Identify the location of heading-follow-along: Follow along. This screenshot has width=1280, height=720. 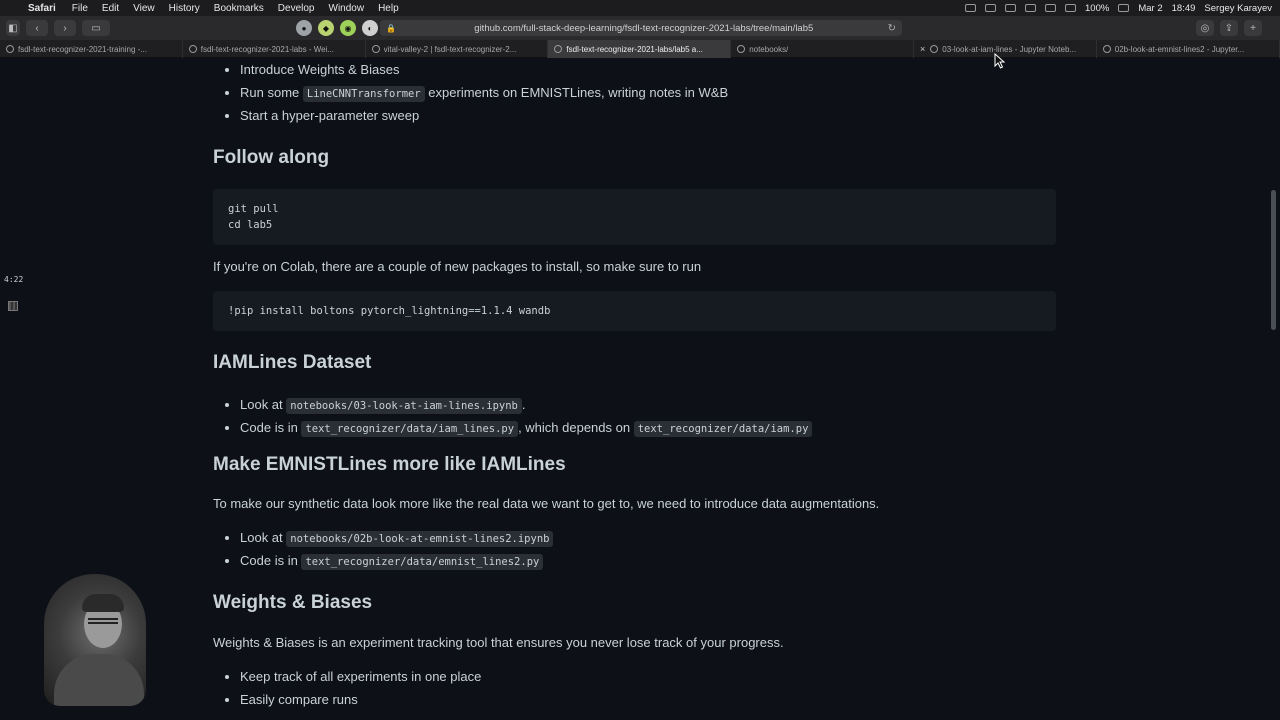
(271, 157).